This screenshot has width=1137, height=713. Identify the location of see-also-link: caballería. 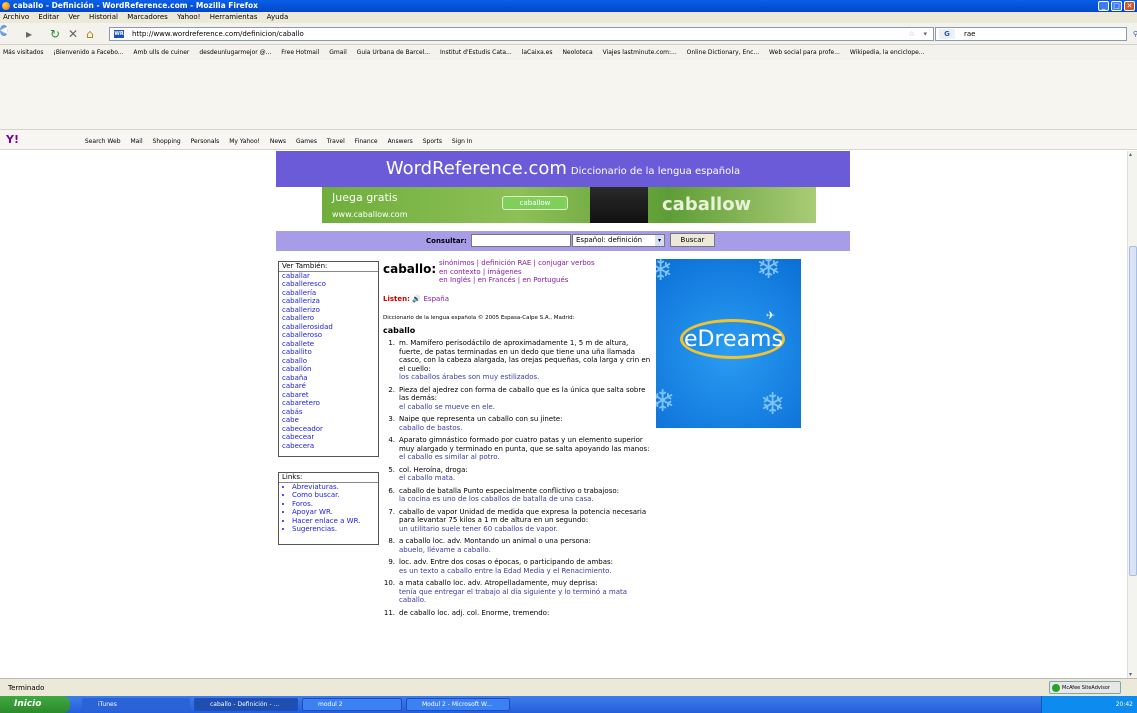
(328, 293).